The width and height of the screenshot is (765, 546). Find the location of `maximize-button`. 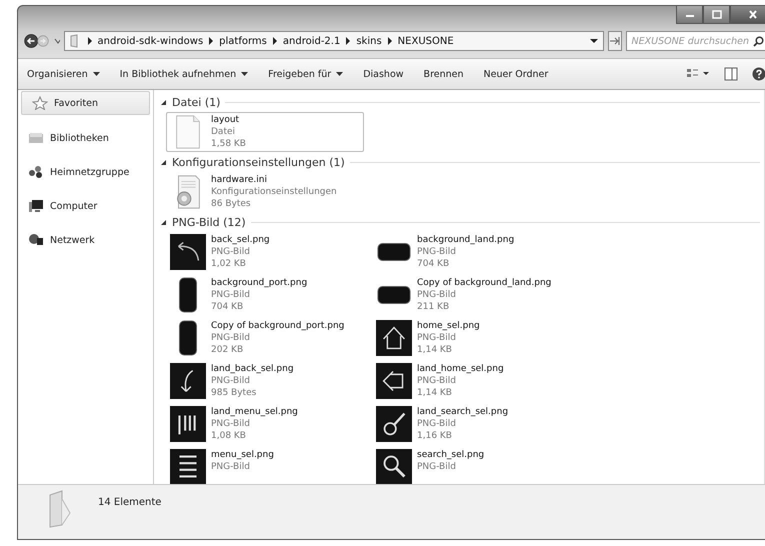

maximize-button is located at coordinates (716, 15).